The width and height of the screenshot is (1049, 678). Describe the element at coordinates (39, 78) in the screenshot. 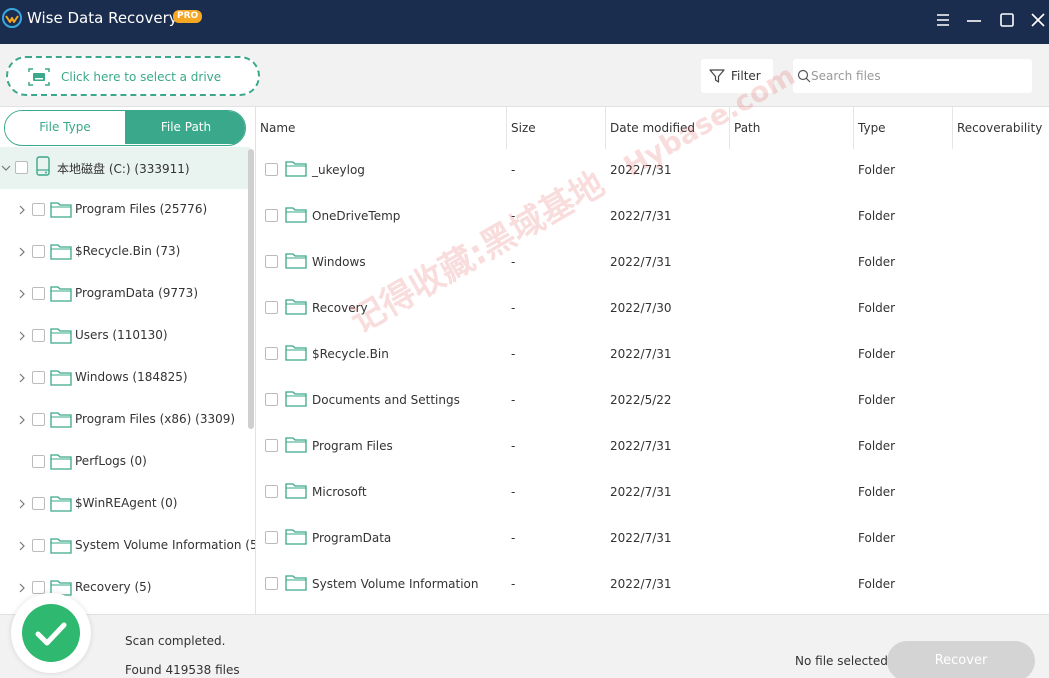

I see `drive-scan-icon` at that location.